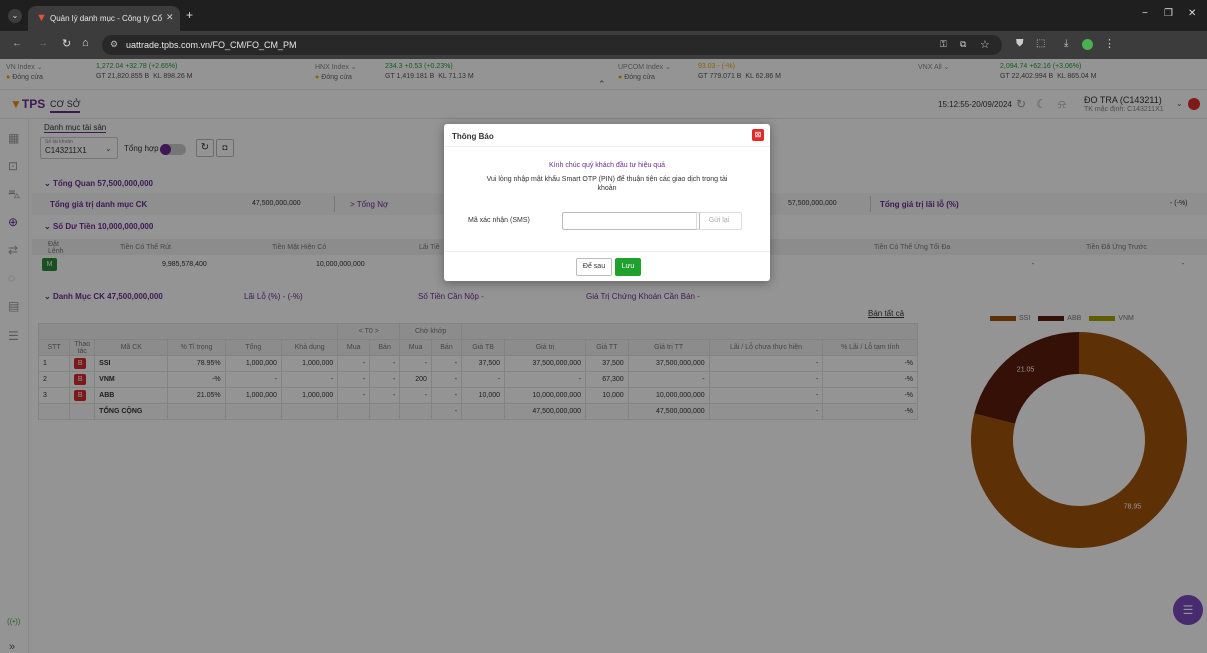 This screenshot has width=1207, height=653. Describe the element at coordinates (1040, 43) in the screenshot. I see `extensions-icon: ⬚` at that location.